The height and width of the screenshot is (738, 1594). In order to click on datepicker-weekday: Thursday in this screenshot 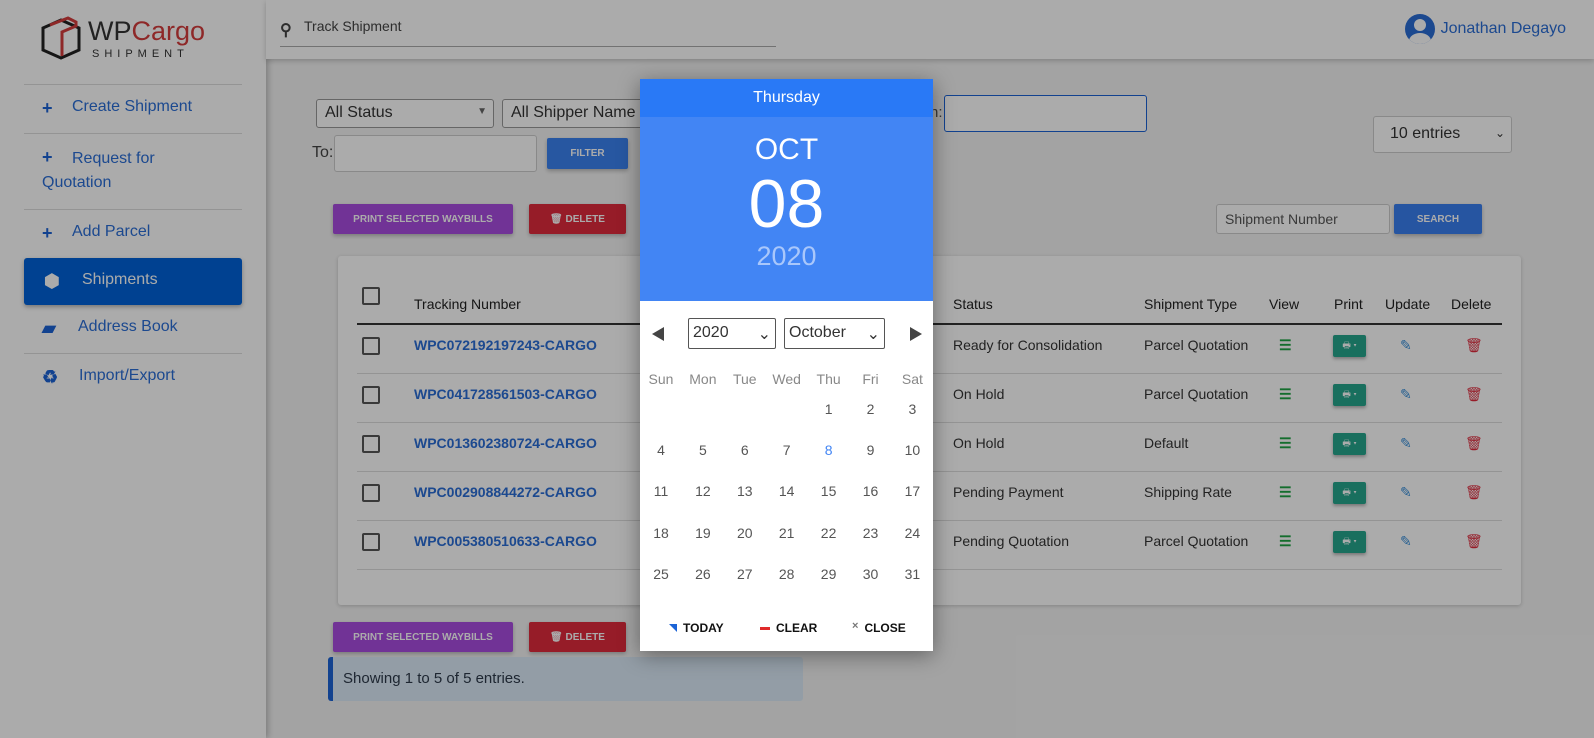, I will do `click(786, 98)`.